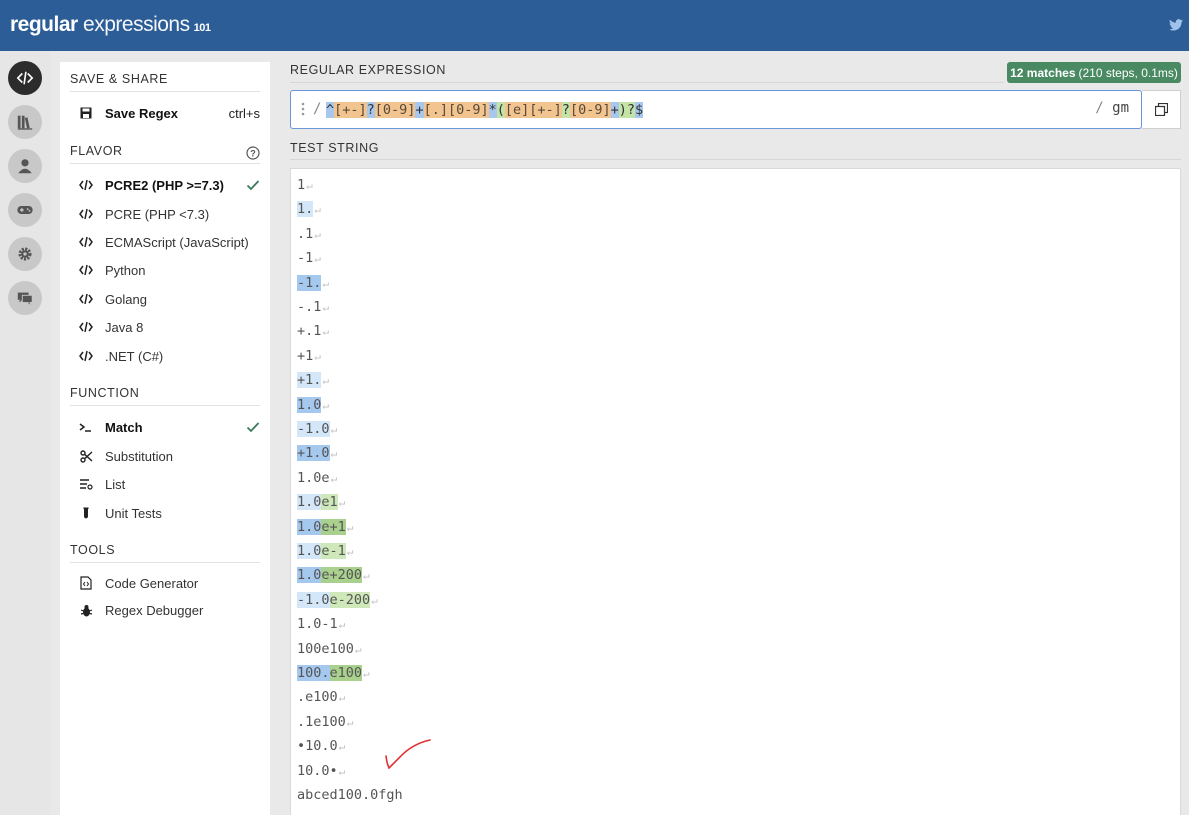 This screenshot has height=815, width=1189. Describe the element at coordinates (350, 599) in the screenshot. I see `match-highlight: e-200` at that location.